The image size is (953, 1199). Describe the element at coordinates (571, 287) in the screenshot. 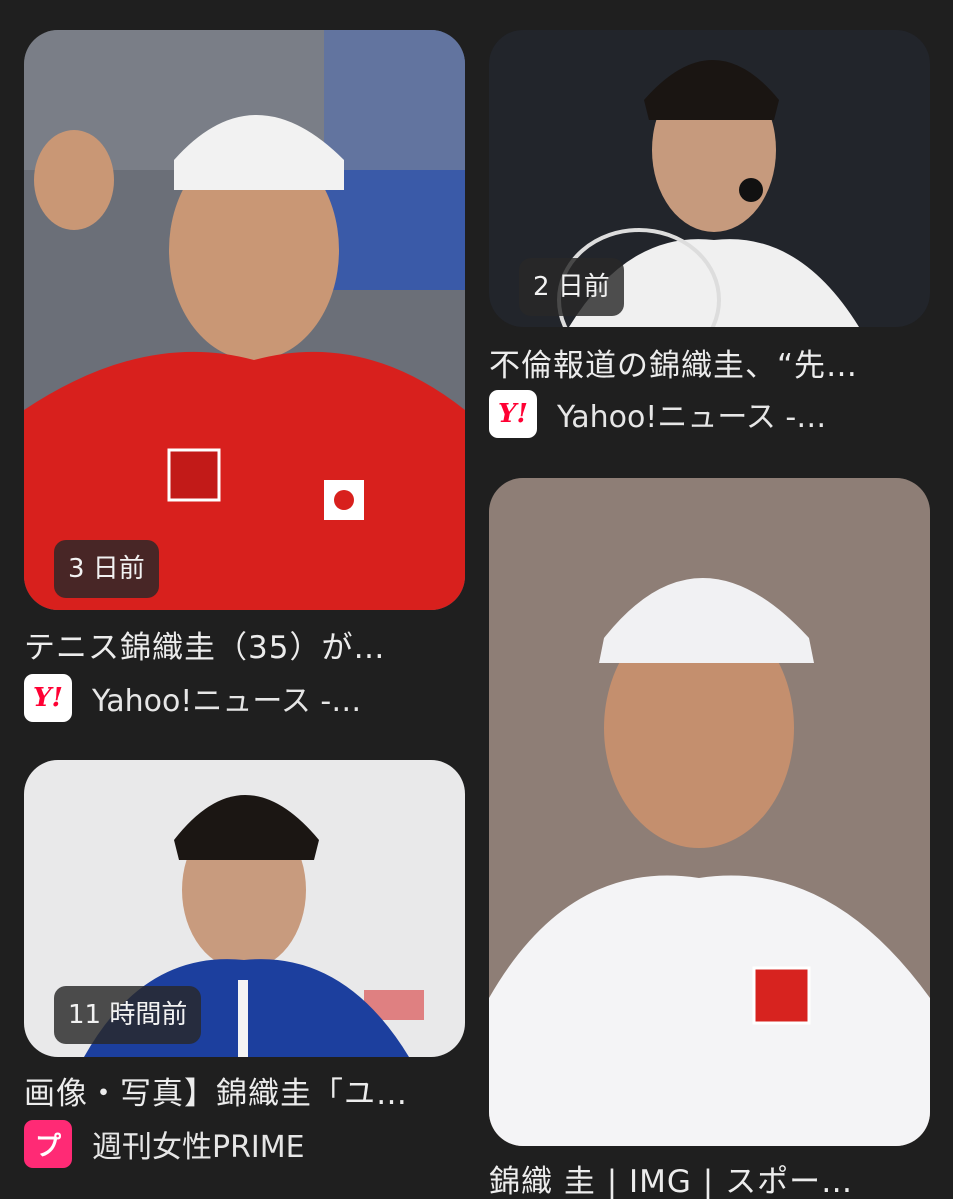

I see `time-badge: 2 日前` at that location.